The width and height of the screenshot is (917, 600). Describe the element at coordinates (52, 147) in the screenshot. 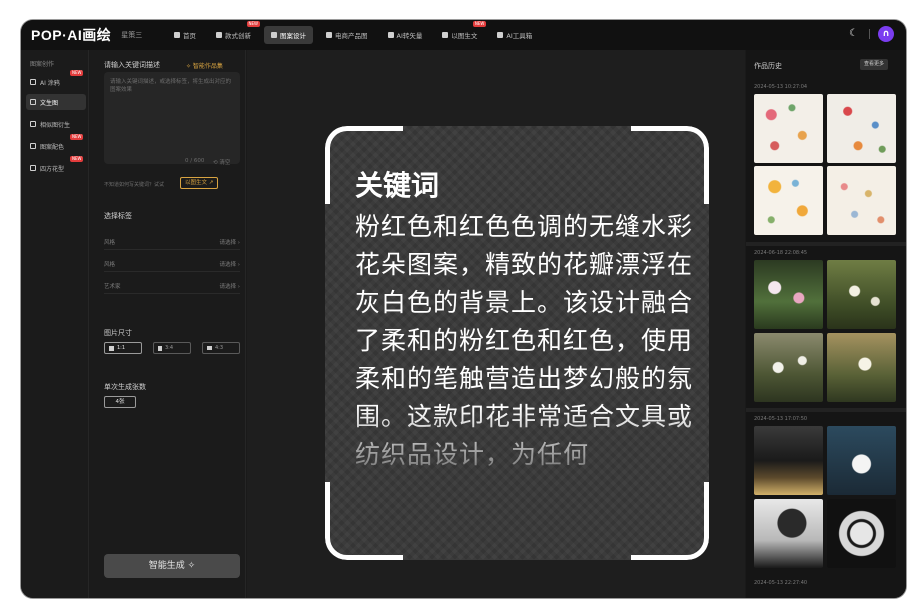

I see `sidebar-item-label: 图案配色` at that location.